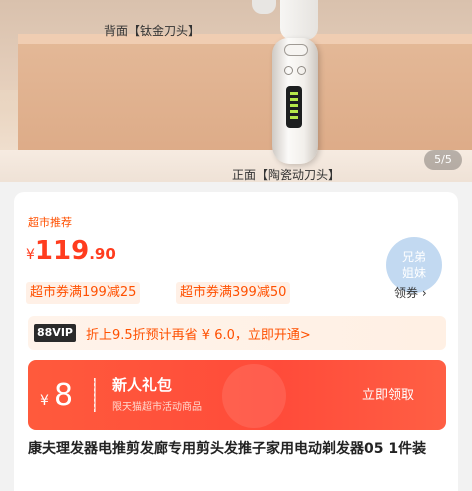  What do you see at coordinates (55, 333) in the screenshot?
I see `vip-badge: 88VIP` at bounding box center [55, 333].